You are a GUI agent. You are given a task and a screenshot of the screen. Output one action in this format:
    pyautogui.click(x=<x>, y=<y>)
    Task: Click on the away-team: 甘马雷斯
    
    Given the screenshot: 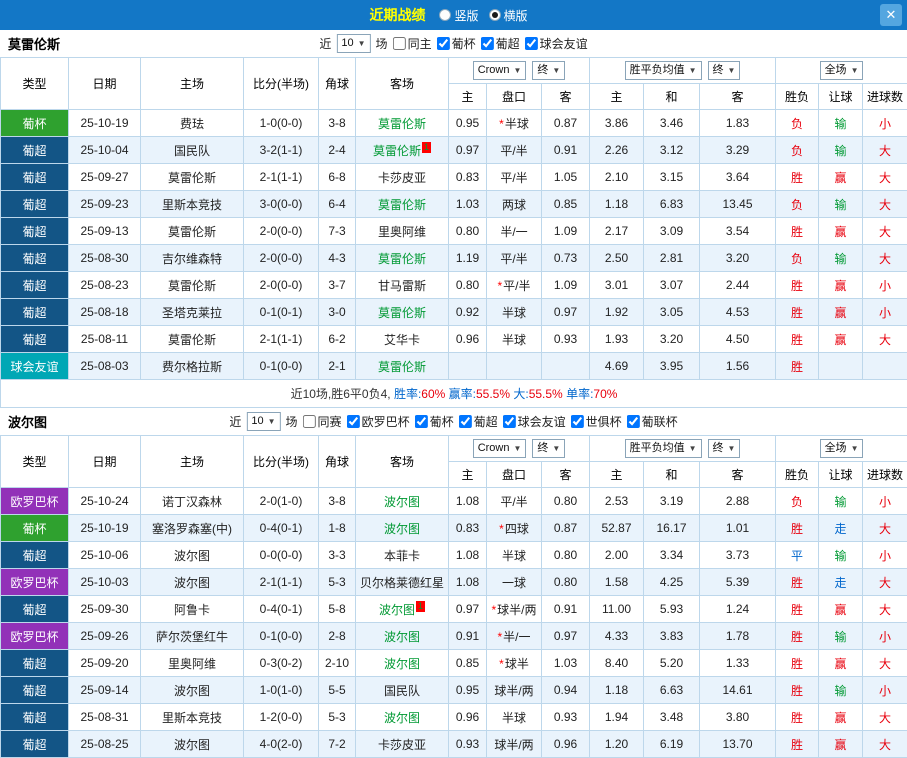 What is the action you would take?
    pyautogui.click(x=402, y=285)
    